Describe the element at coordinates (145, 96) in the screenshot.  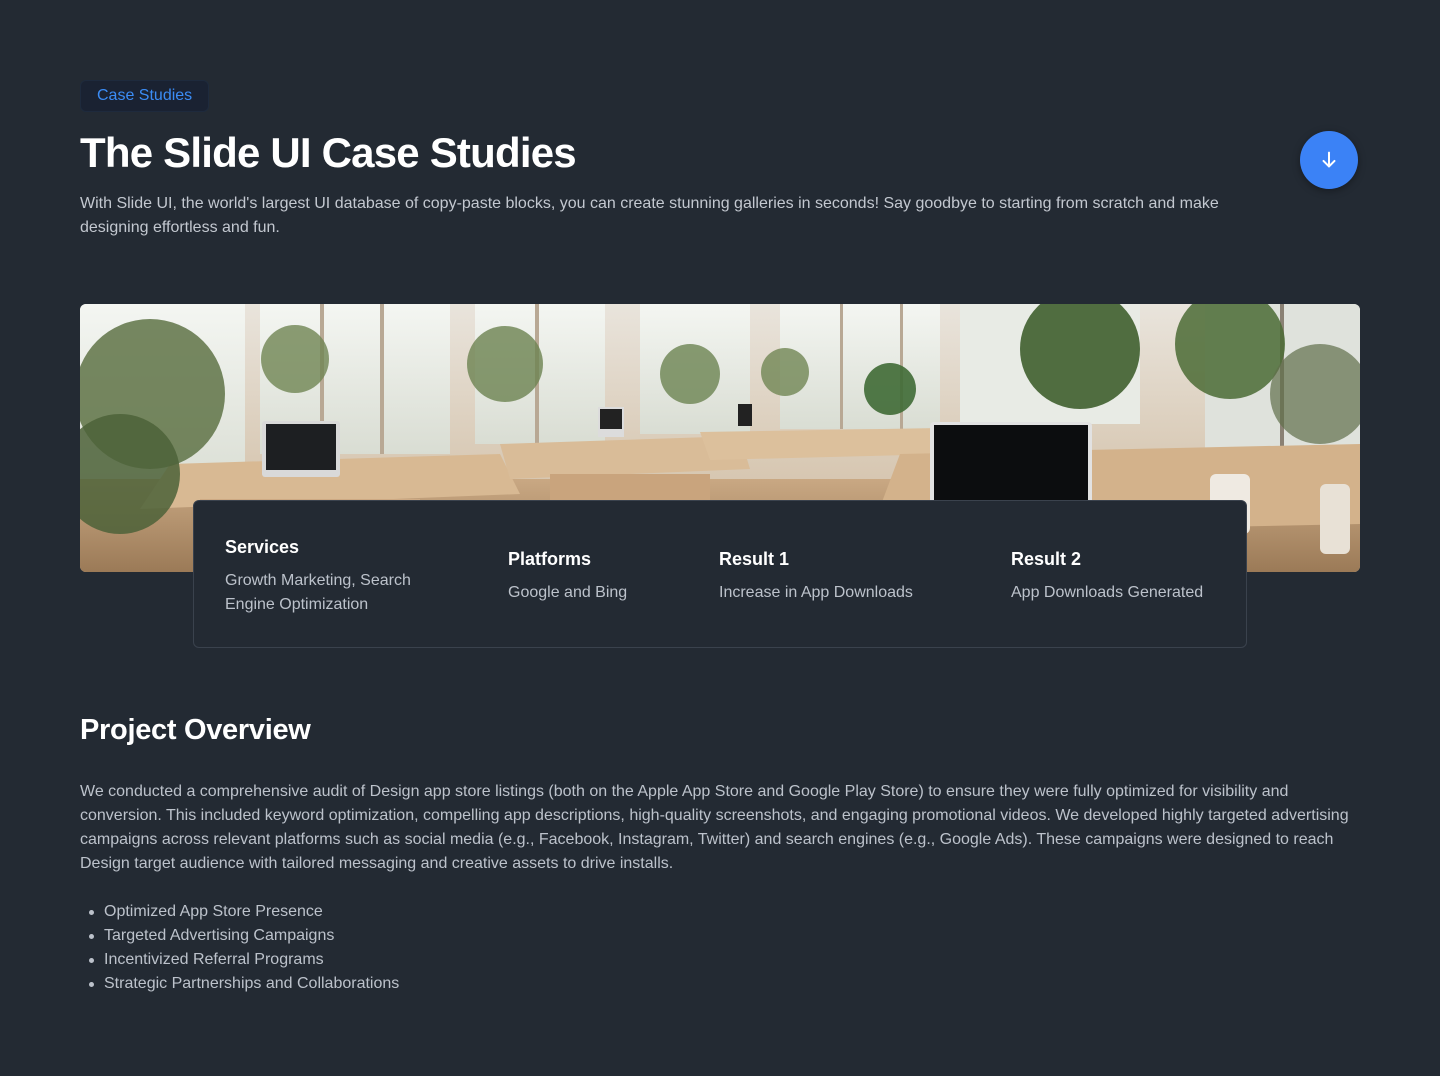
I see `case-studies-badge: Case Studies` at that location.